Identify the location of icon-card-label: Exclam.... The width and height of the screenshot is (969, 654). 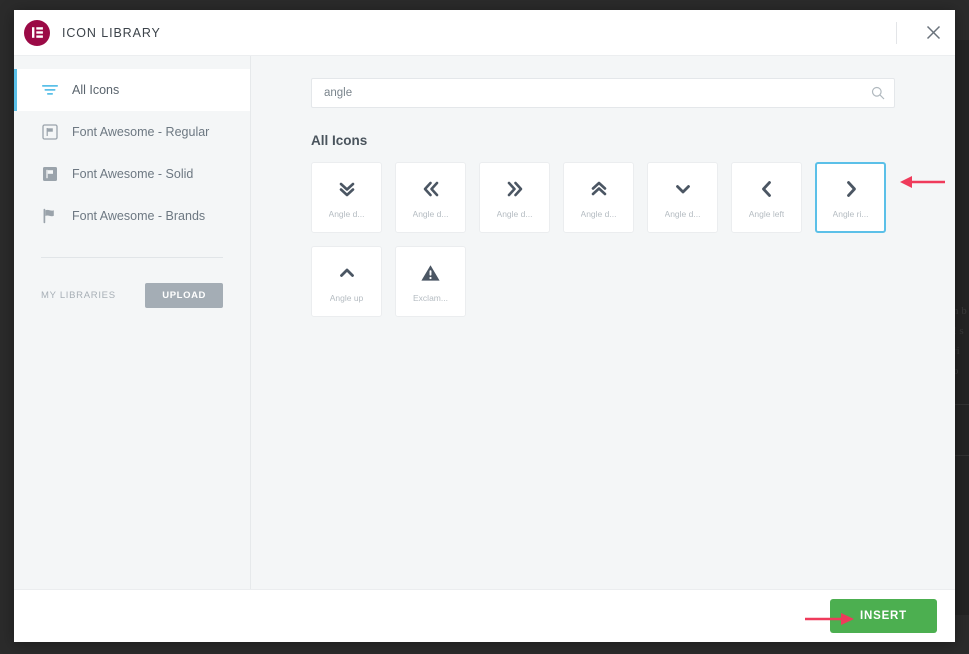
(430, 298).